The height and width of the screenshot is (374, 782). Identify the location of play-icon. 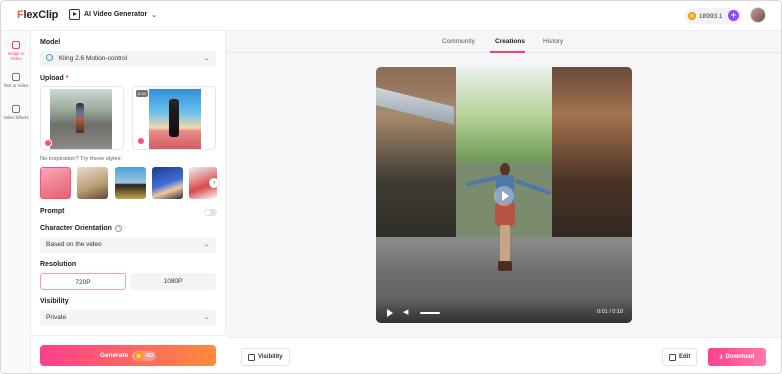
(504, 196).